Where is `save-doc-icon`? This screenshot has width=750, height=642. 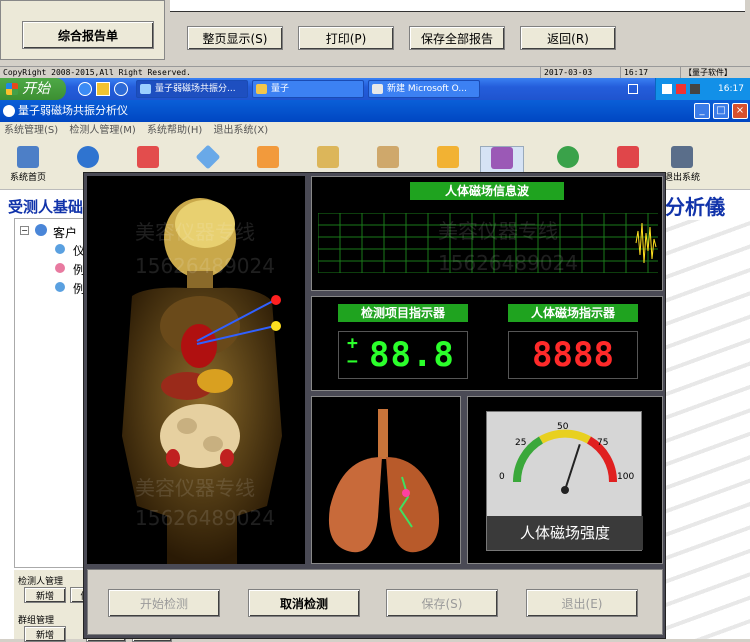
save-doc-icon is located at coordinates (388, 157).